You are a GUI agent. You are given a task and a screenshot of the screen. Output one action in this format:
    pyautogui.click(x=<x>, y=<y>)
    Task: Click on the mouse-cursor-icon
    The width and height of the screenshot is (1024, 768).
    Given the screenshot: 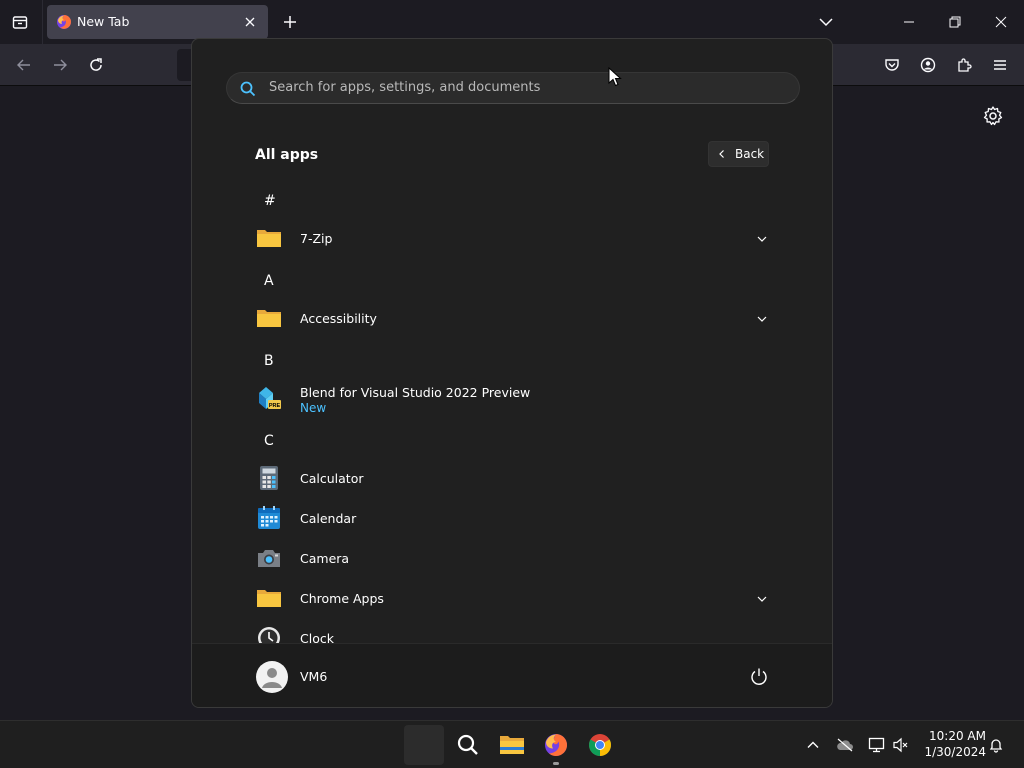 What is the action you would take?
    pyautogui.click(x=615, y=77)
    